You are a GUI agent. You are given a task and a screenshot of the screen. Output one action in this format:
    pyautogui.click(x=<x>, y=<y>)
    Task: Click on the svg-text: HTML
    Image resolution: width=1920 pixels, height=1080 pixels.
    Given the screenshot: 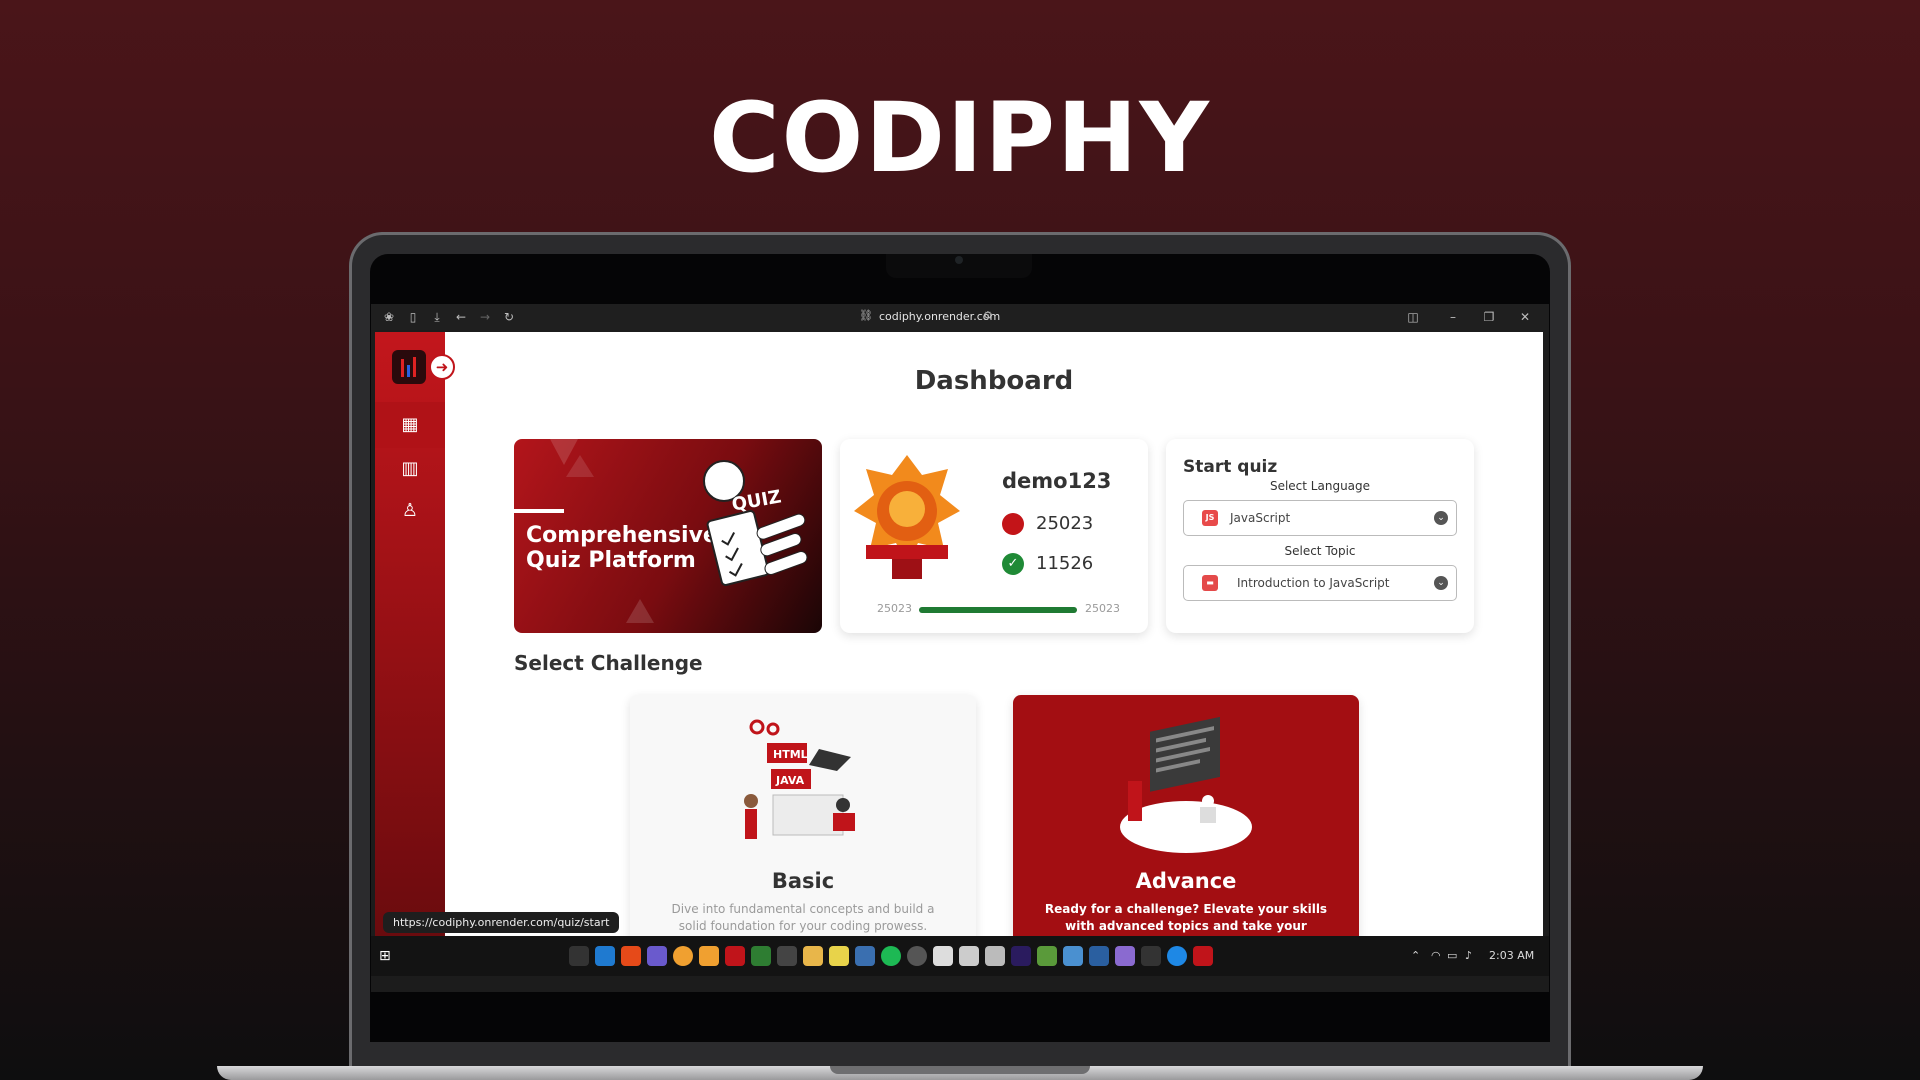 What is the action you would take?
    pyautogui.click(x=790, y=754)
    